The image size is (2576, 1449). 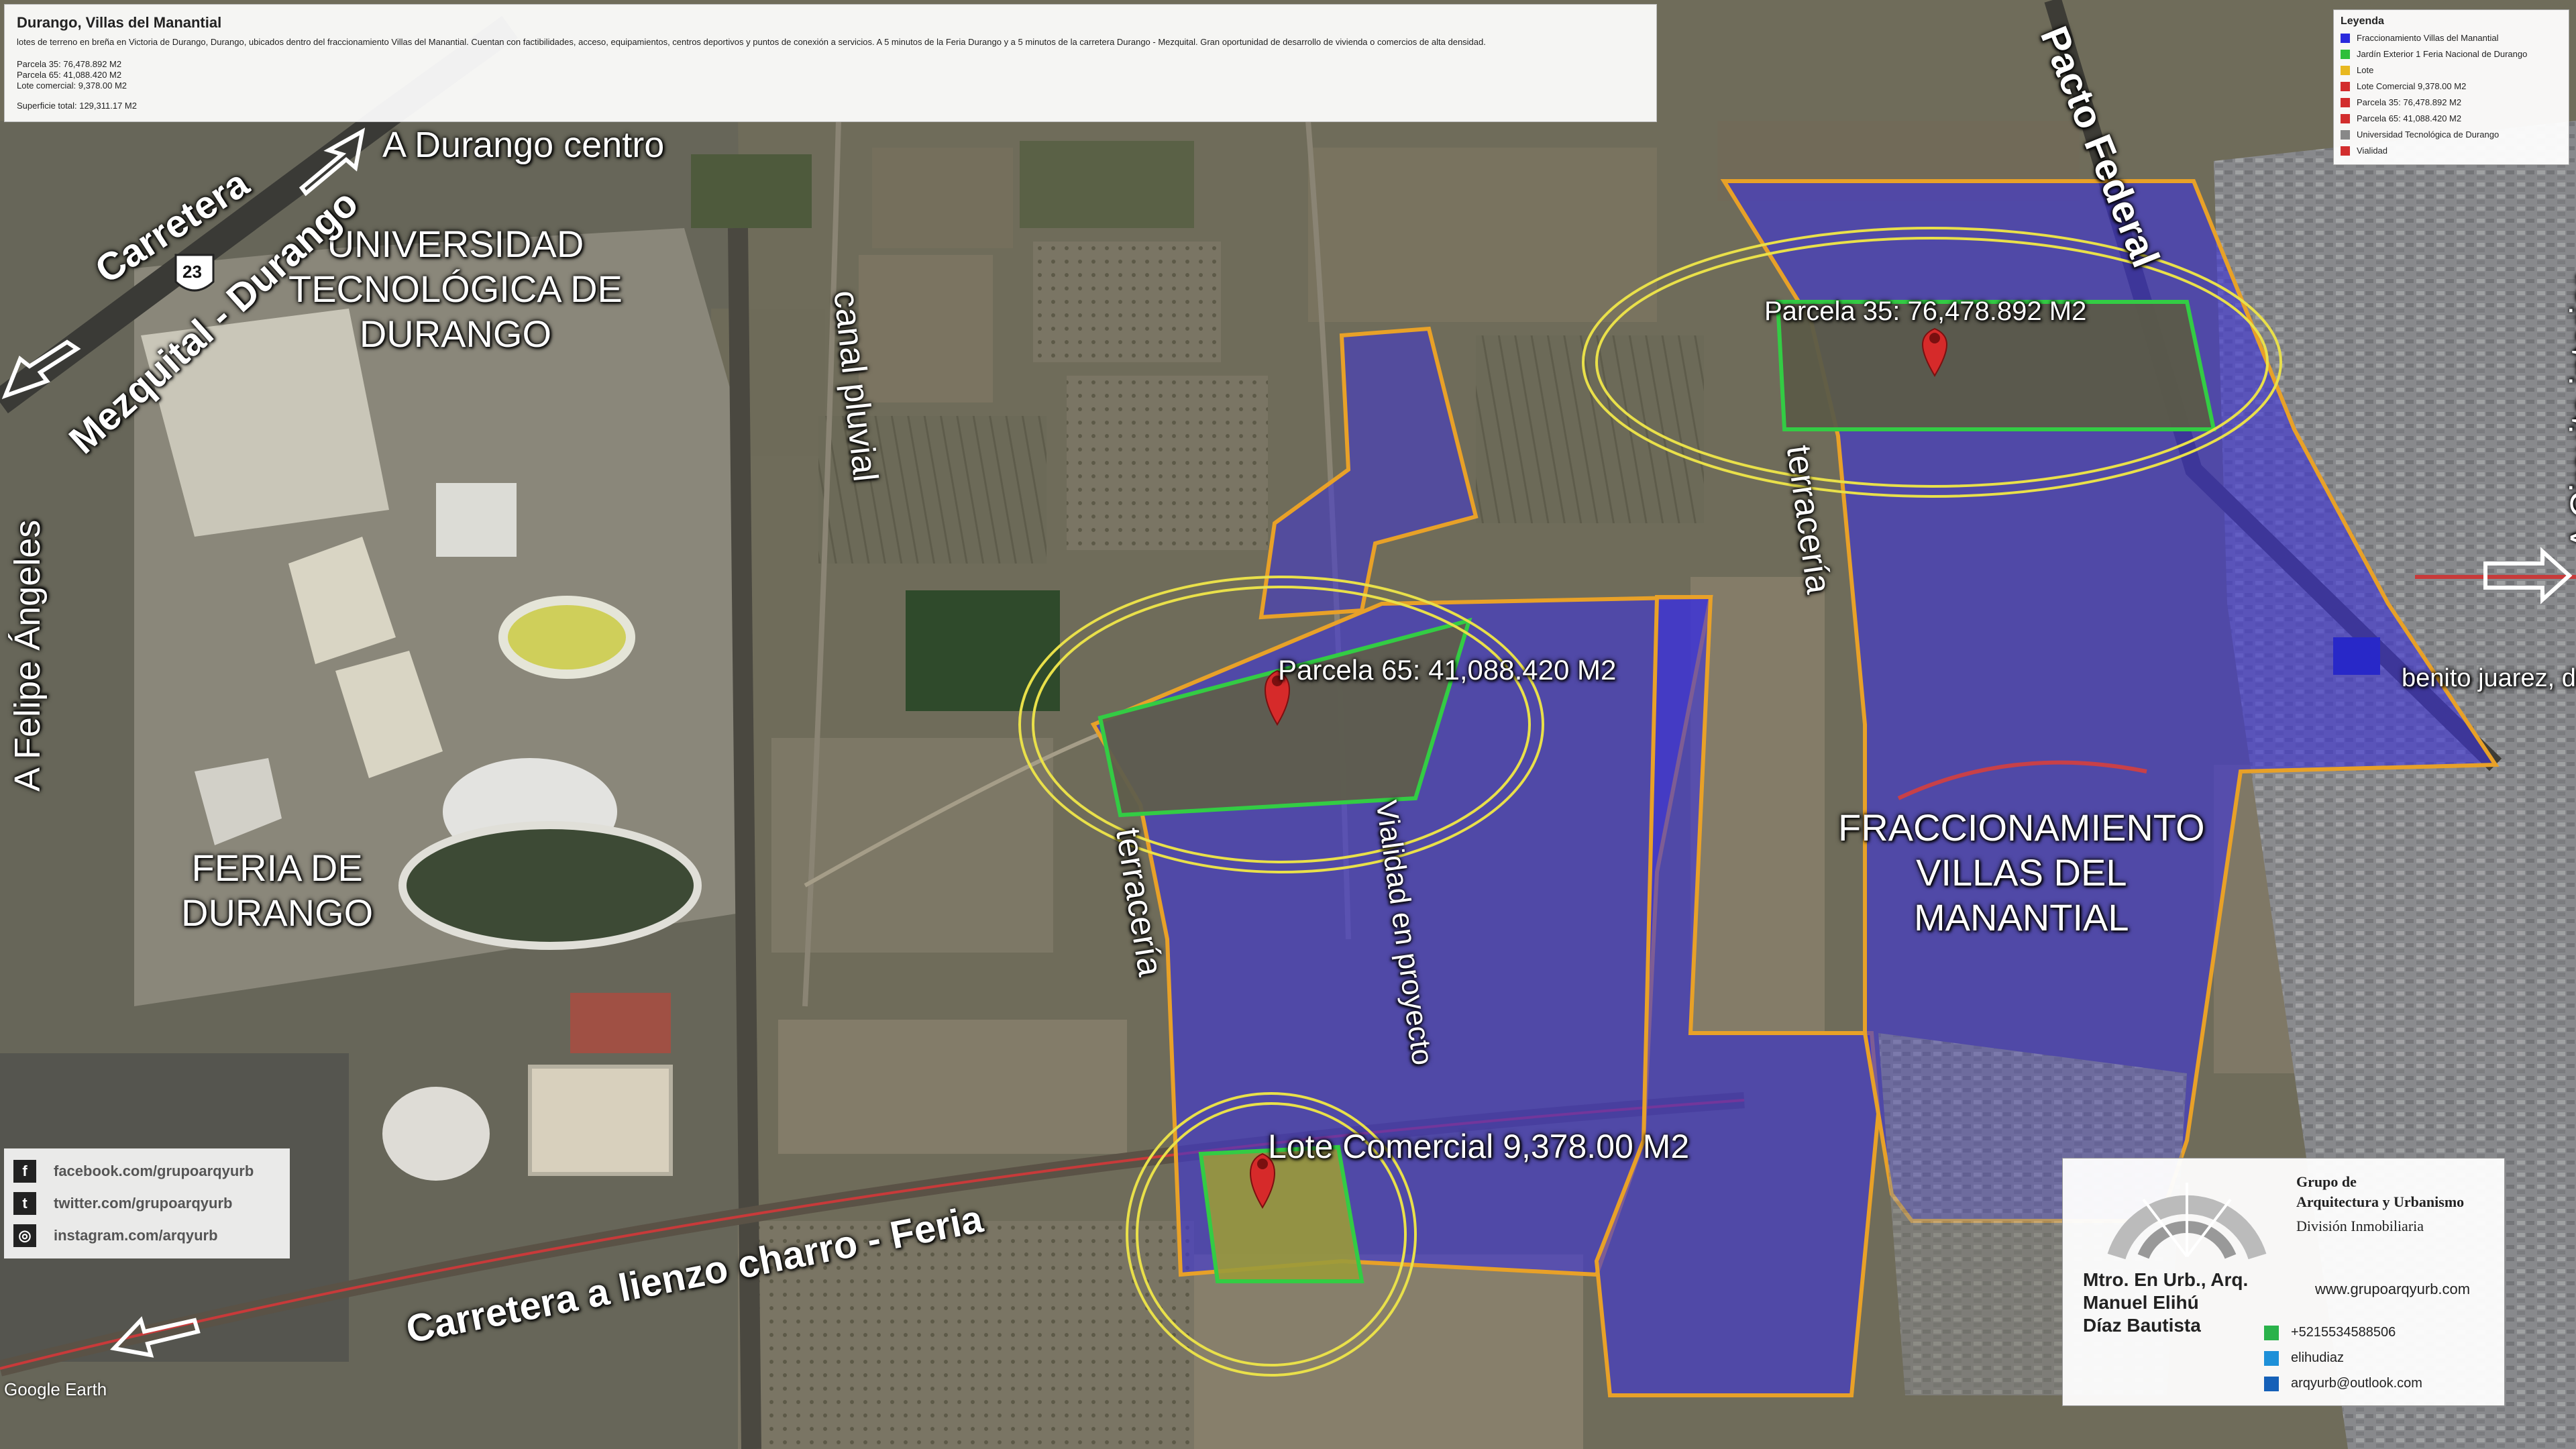 I want to click on social-facebook: f facebook.com/grupoarqyurb, so click(x=146, y=1171).